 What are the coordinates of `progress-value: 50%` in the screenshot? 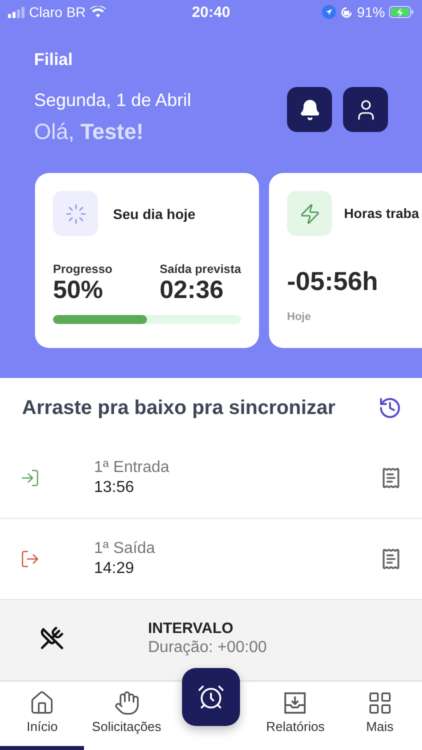 It's located at (78, 290).